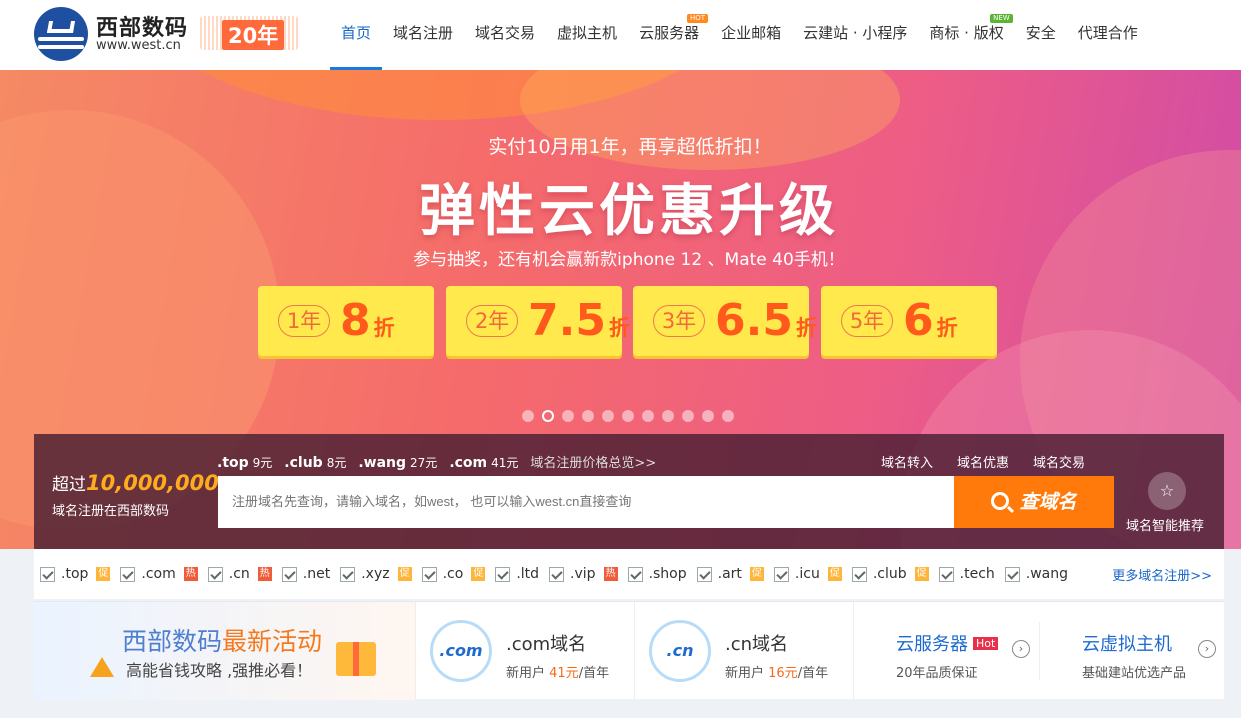 The height and width of the screenshot is (718, 1241). Describe the element at coordinates (1108, 35) in the screenshot. I see `nav-item-9: 代理合作` at that location.